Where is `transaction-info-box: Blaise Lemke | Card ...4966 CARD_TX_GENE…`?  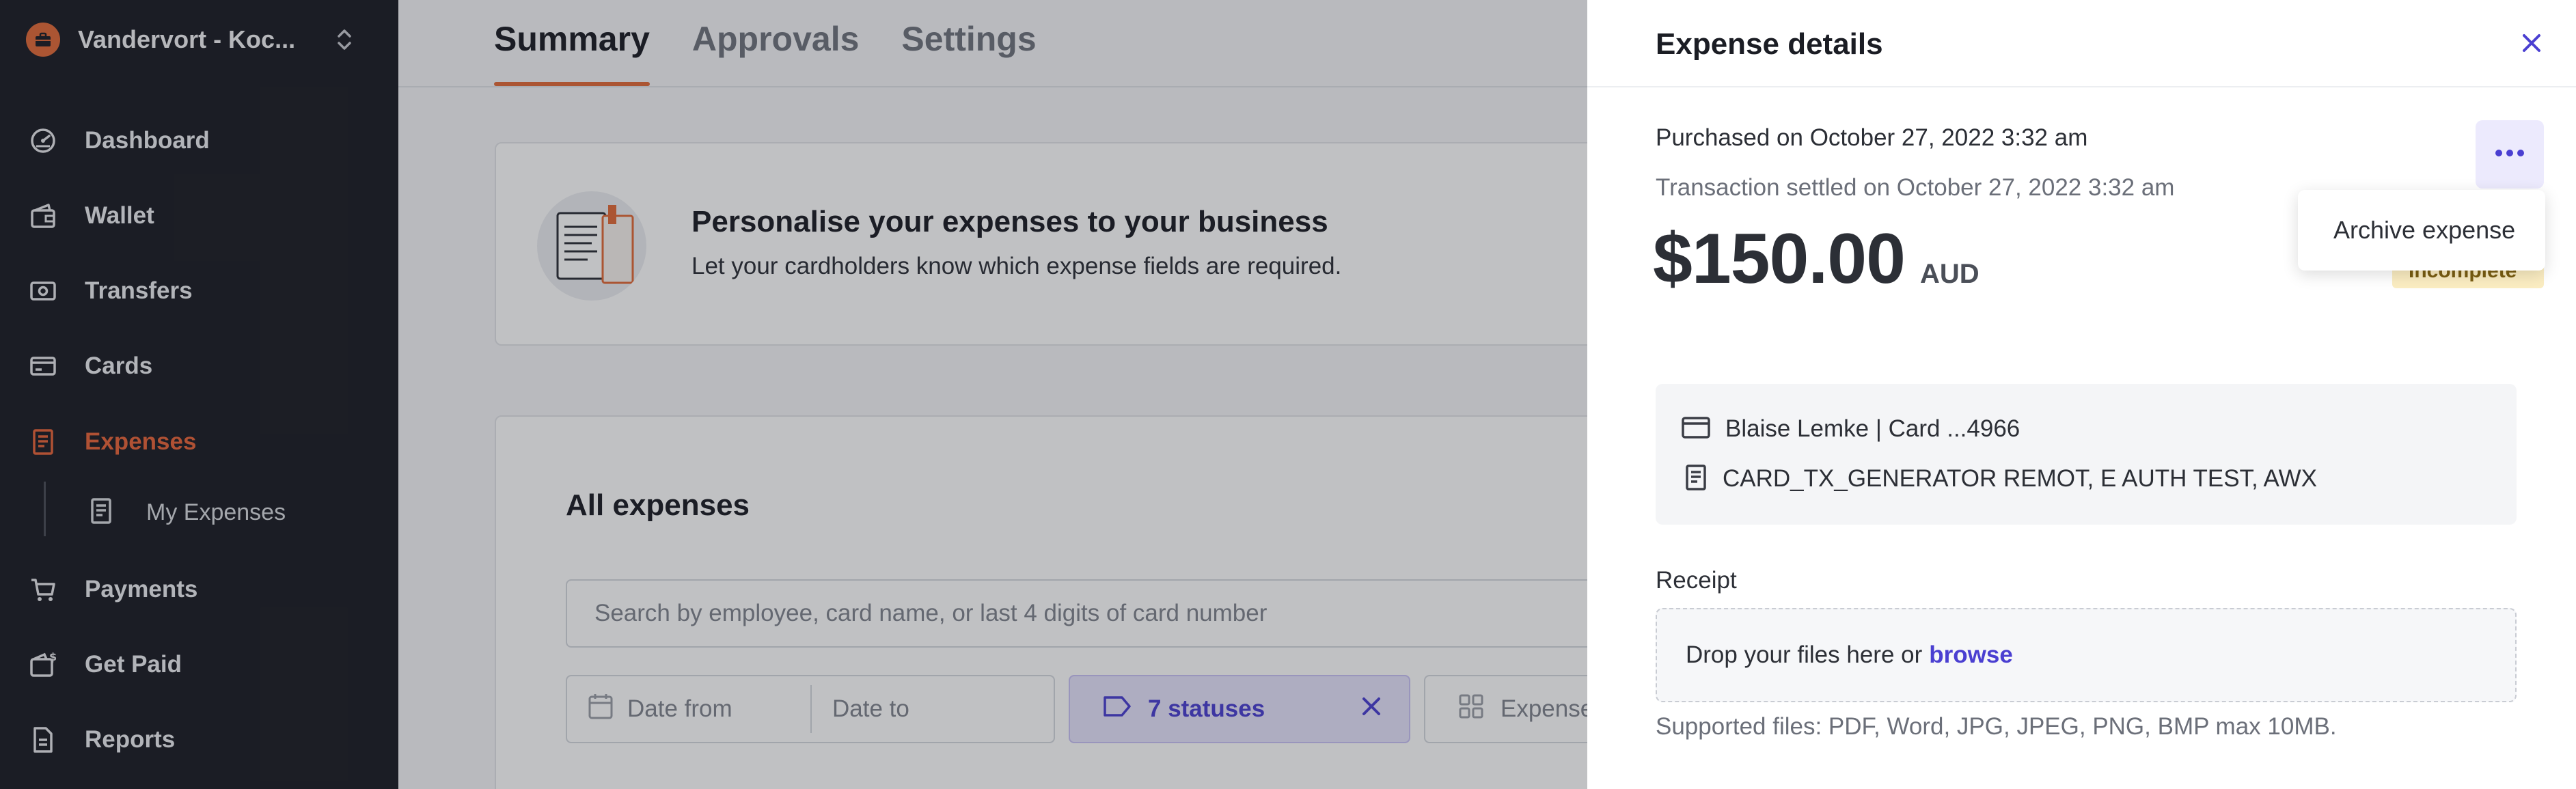 transaction-info-box: Blaise Lemke | Card ...4966 CARD_TX_GENE… is located at coordinates (2086, 454).